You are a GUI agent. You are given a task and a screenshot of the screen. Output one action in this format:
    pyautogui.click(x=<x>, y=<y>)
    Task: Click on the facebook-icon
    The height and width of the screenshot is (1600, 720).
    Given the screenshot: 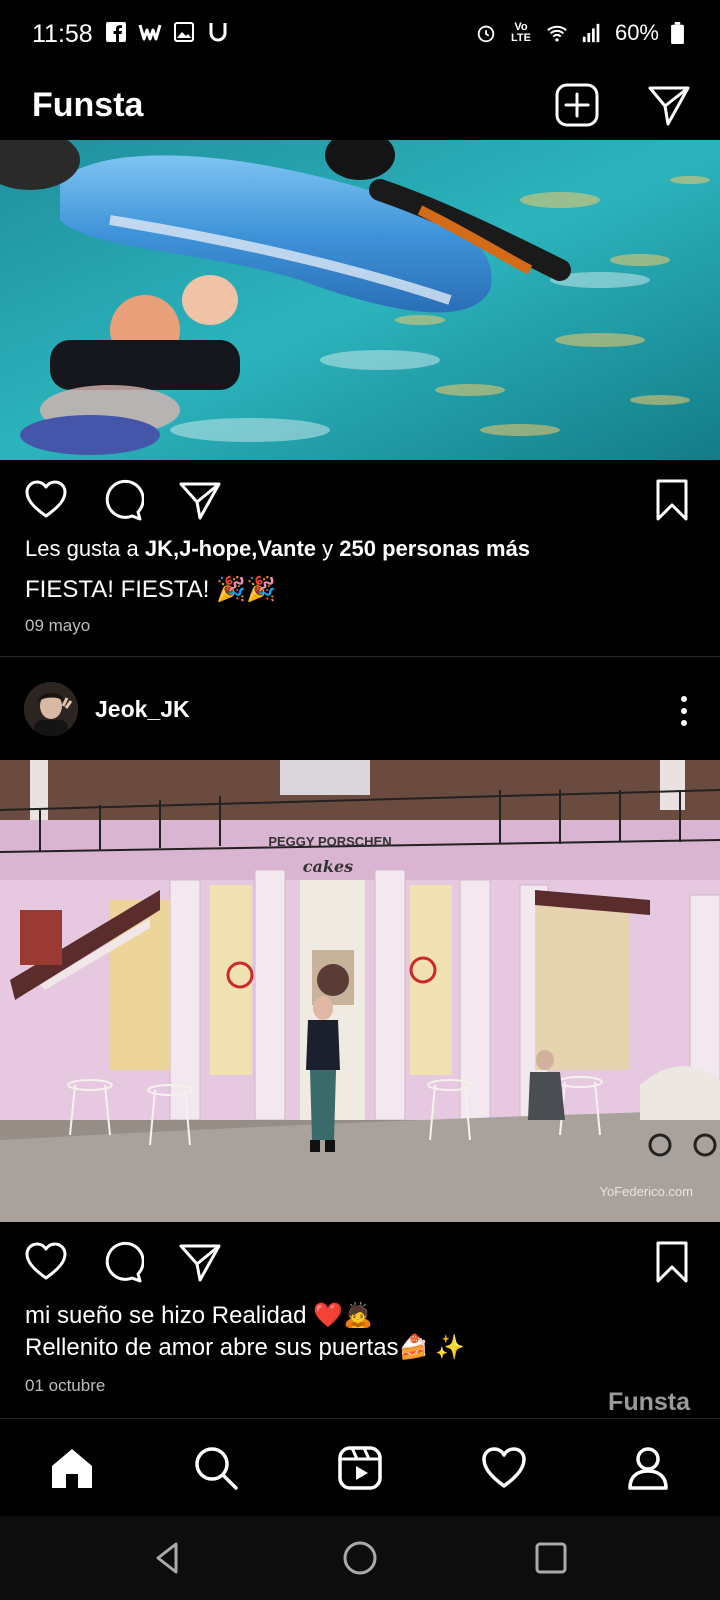 What is the action you would take?
    pyautogui.click(x=116, y=32)
    